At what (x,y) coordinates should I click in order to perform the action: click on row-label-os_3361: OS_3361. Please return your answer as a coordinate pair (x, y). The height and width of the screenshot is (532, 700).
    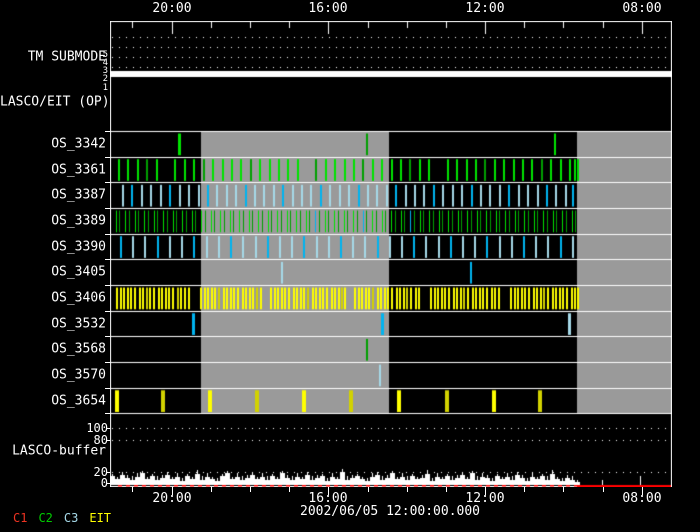
    Looking at the image, I should click on (78, 170).